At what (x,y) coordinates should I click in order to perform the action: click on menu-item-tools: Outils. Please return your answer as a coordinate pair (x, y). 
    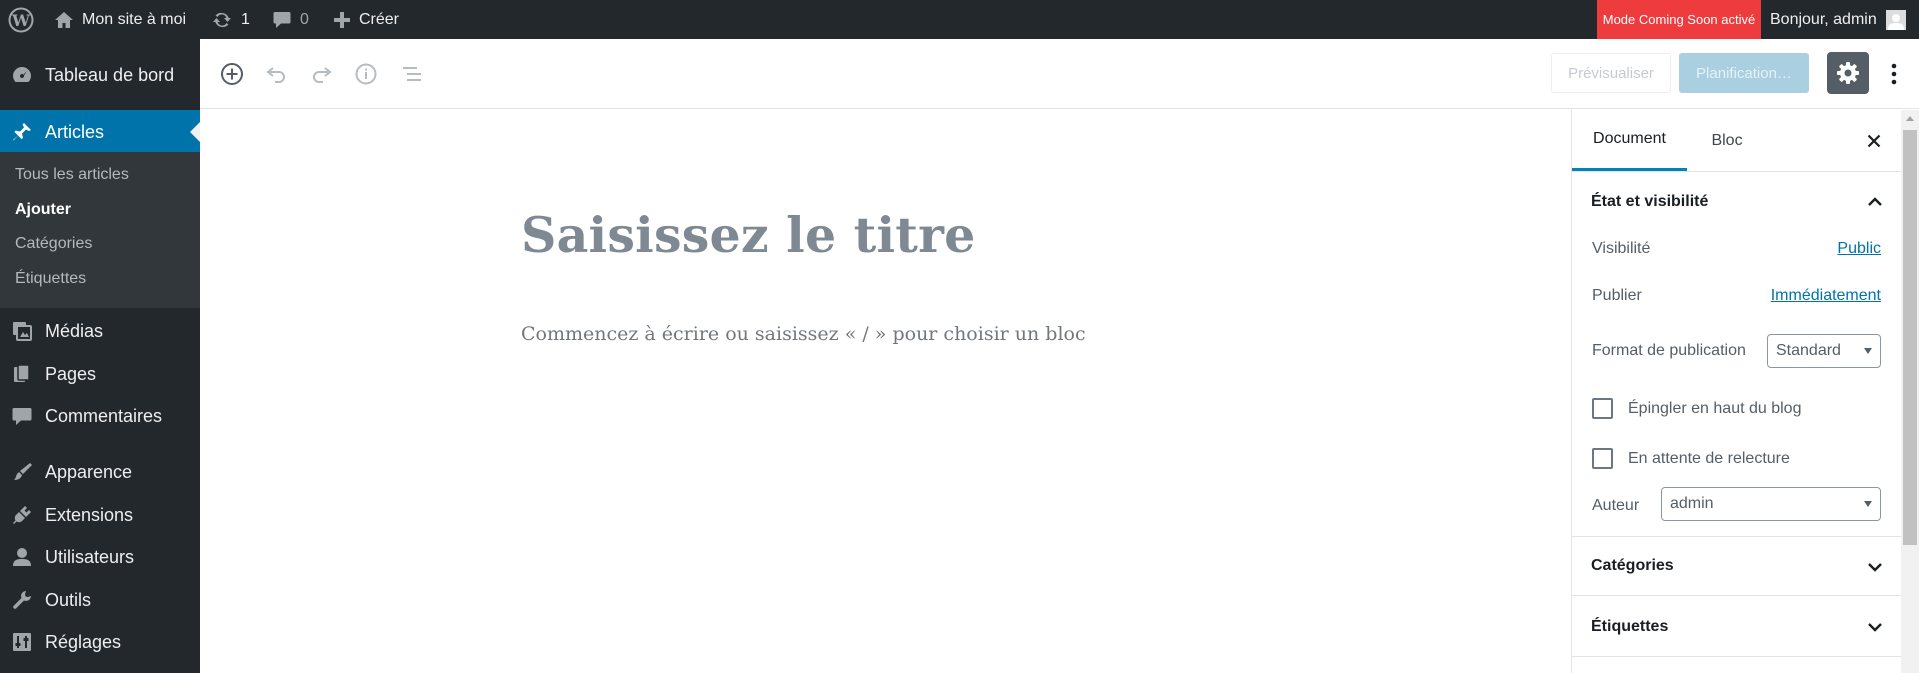
    Looking at the image, I should click on (100, 600).